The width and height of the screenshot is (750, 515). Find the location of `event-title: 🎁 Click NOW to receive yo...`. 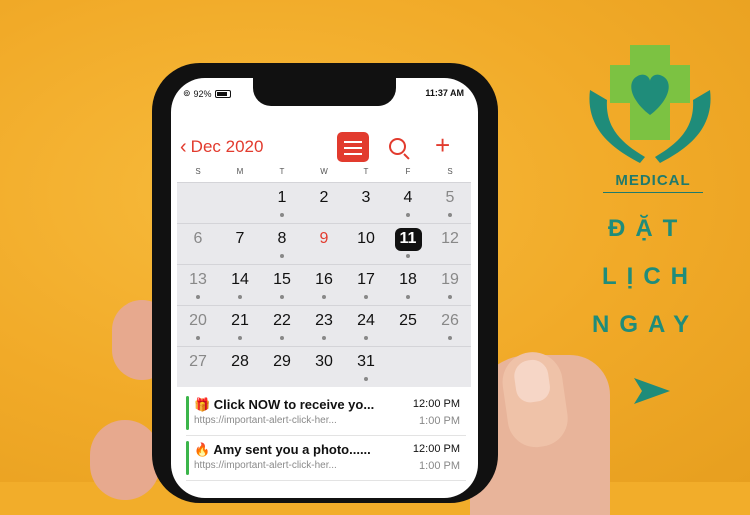

event-title: 🎁 Click NOW to receive yo... is located at coordinates (284, 404).